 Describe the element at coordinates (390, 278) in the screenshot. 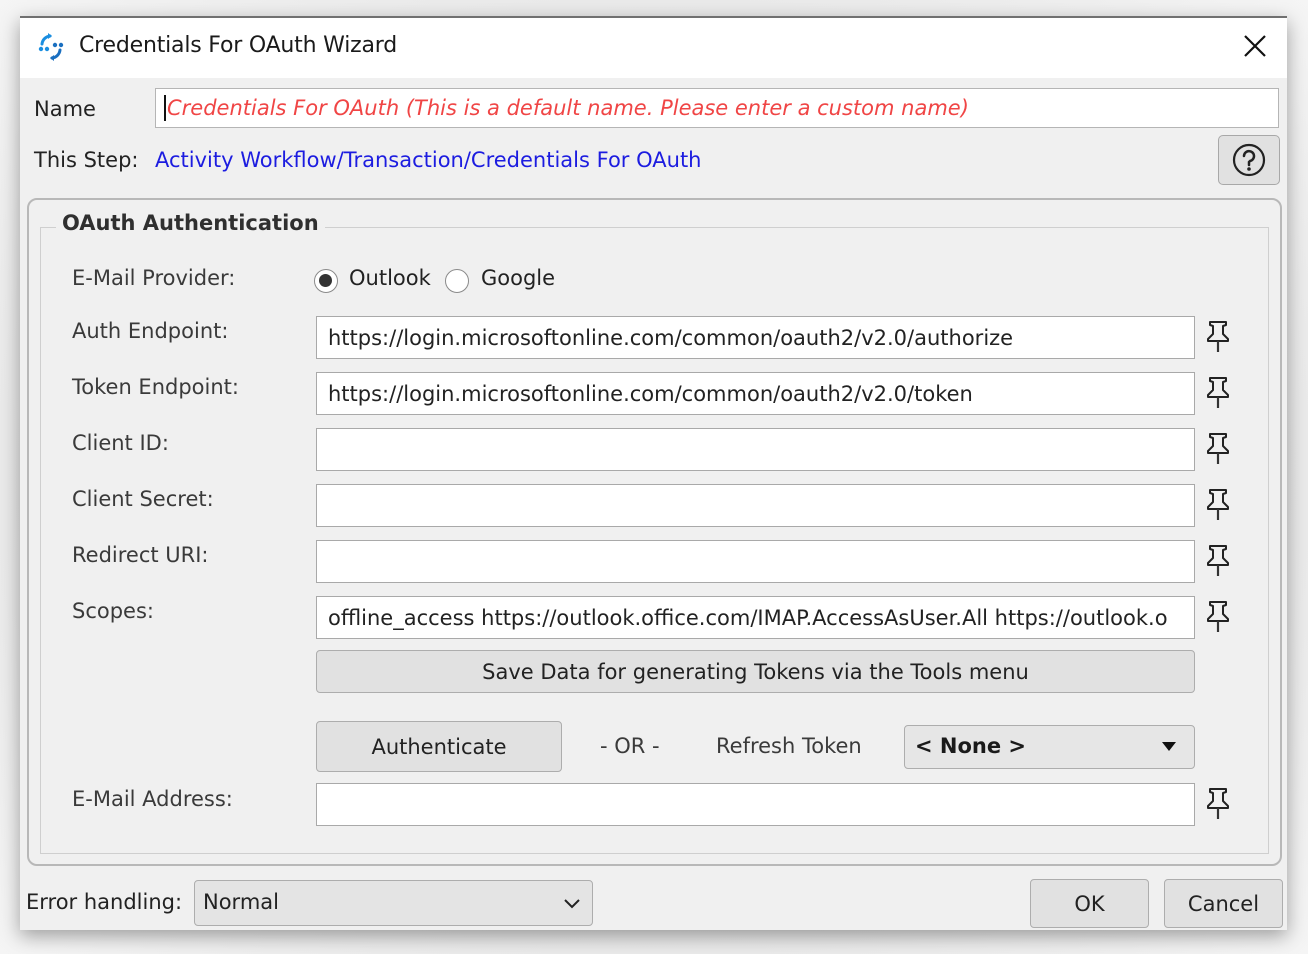

I see `provider-outlook-label: Outlook` at that location.